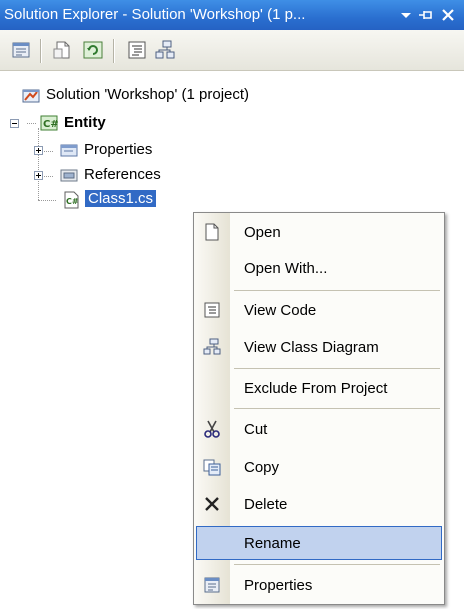  What do you see at coordinates (319, 232) in the screenshot?
I see `menu-item-open: Open` at bounding box center [319, 232].